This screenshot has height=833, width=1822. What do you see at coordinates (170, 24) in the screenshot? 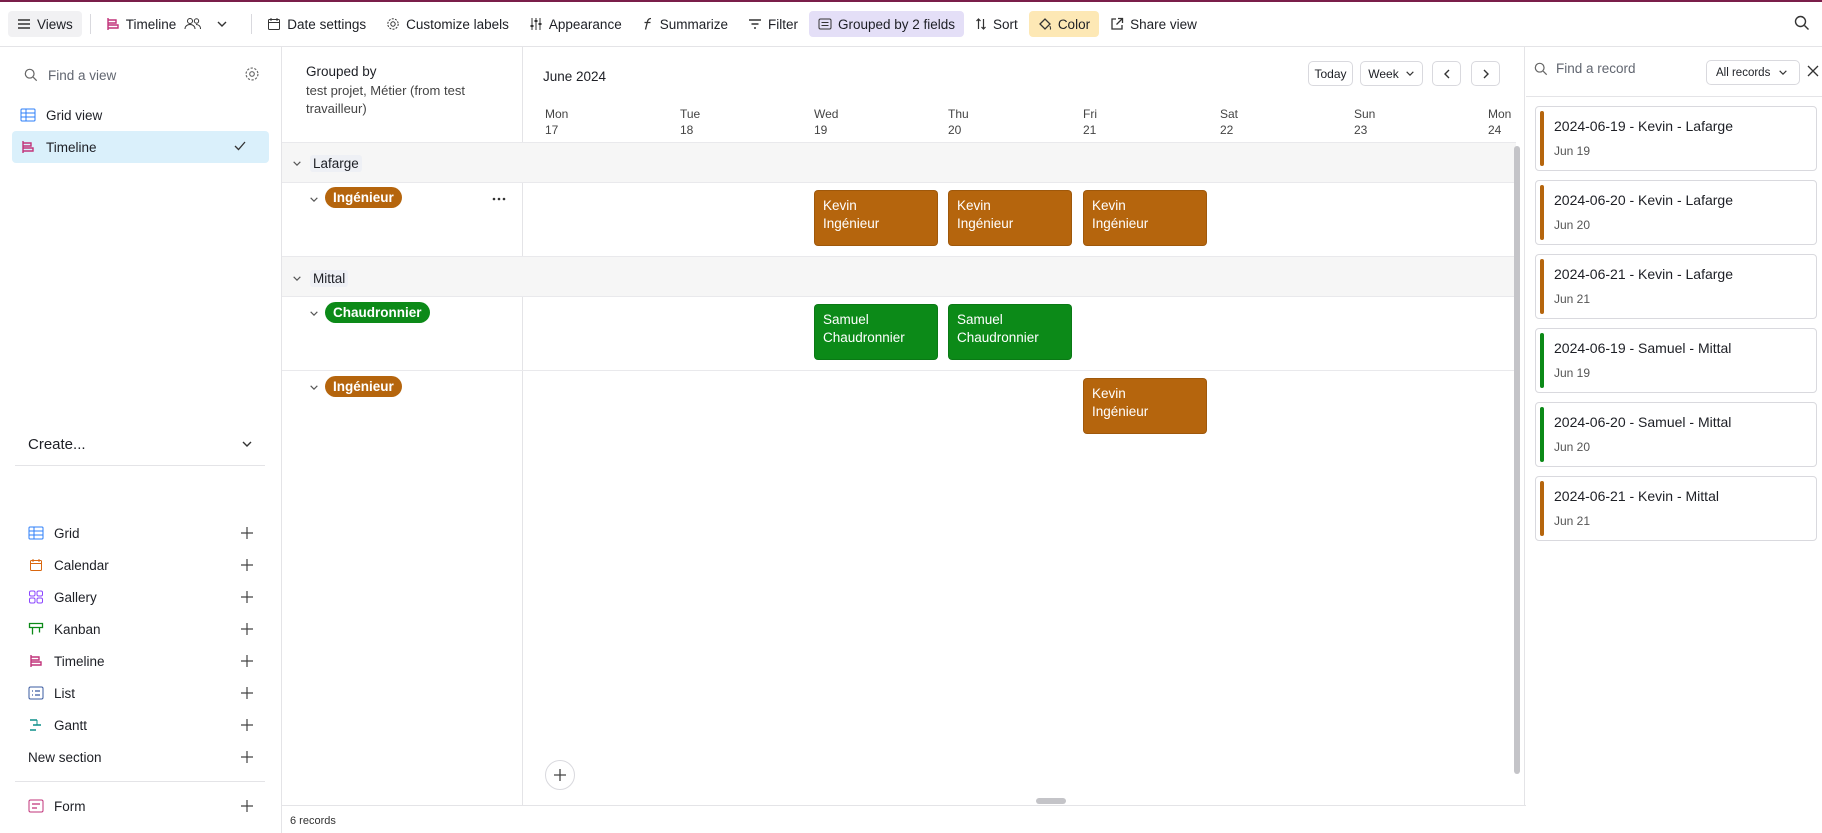
I see `view-switcher: Timeline` at bounding box center [170, 24].